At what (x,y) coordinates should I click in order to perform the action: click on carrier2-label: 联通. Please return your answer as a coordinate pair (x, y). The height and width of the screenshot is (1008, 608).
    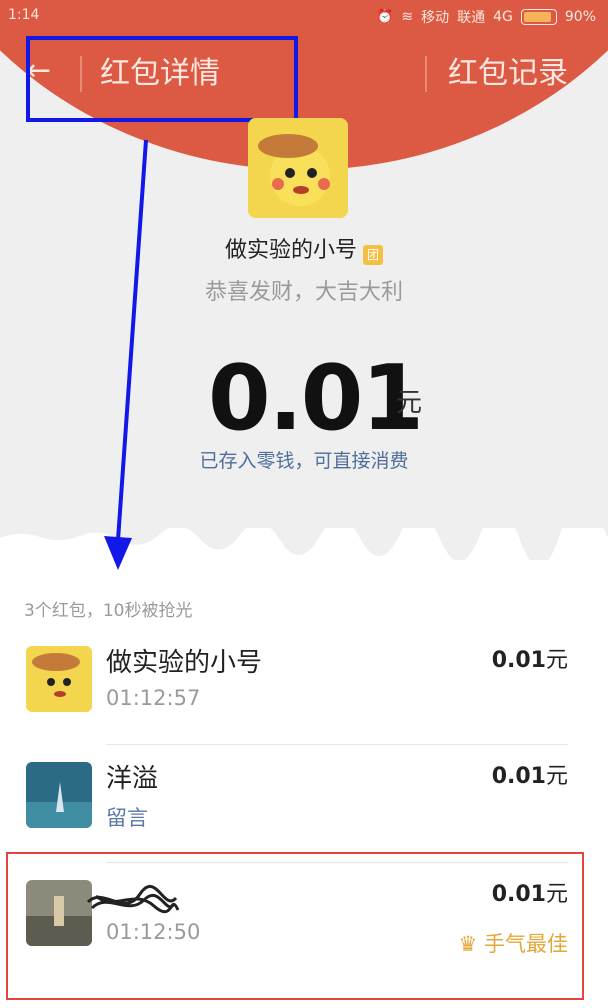
    Looking at the image, I should click on (471, 18).